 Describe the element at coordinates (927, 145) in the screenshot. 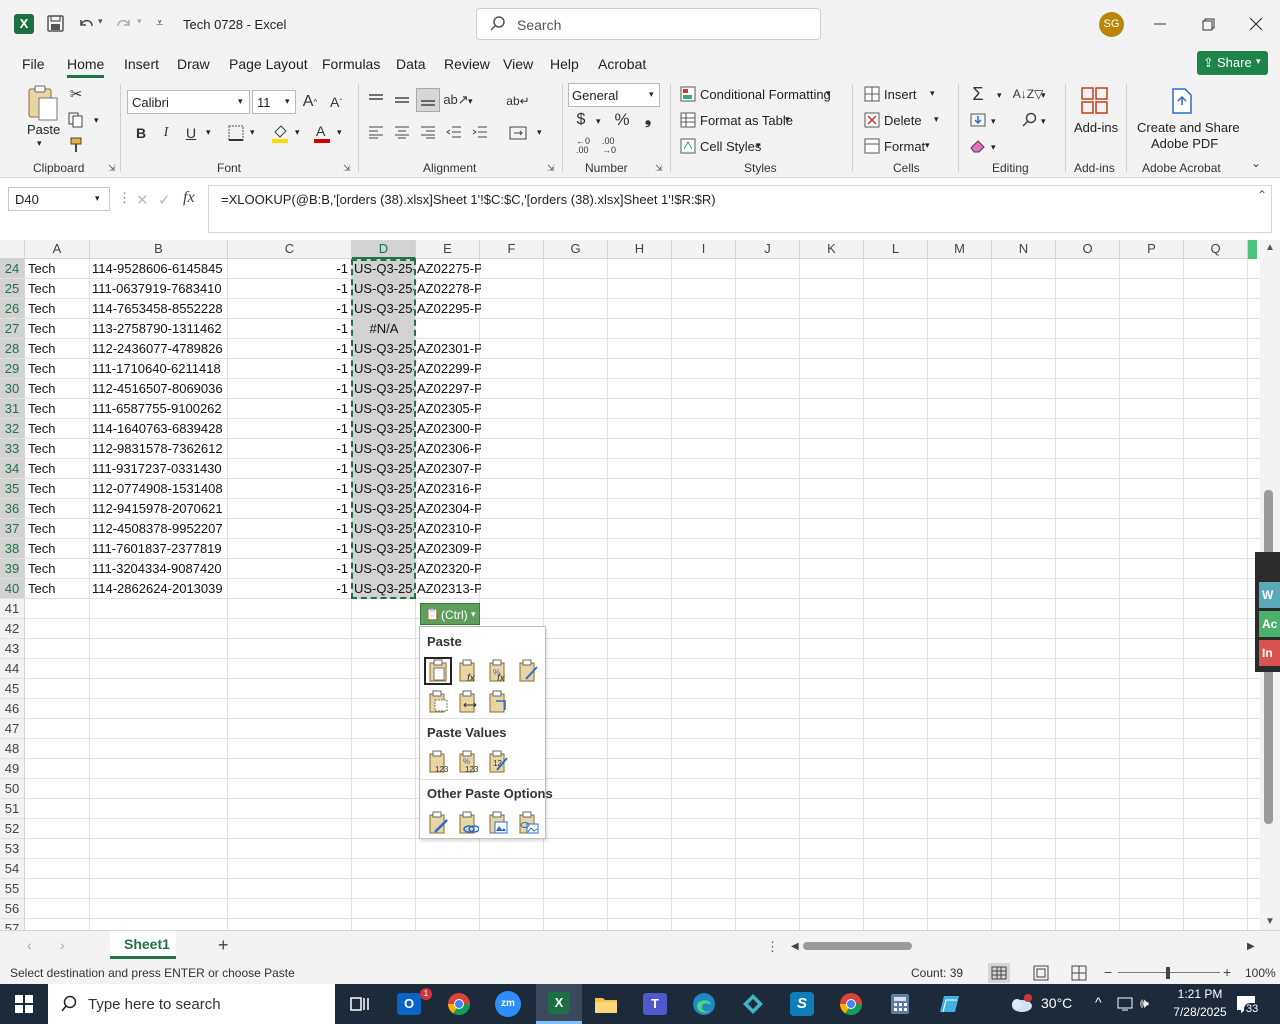

I see `format-cells-chevron-icon: ▾` at that location.